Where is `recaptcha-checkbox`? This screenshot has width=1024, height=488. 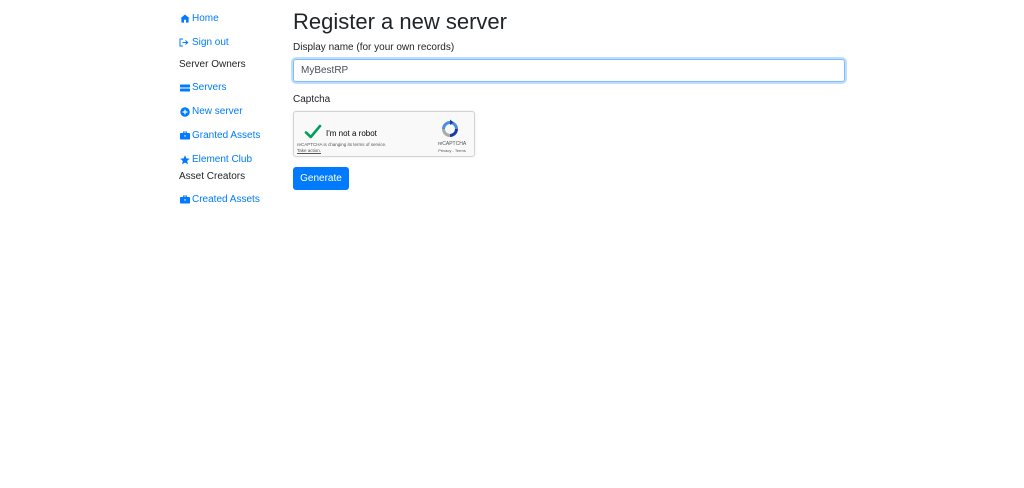
recaptcha-checkbox is located at coordinates (313, 132).